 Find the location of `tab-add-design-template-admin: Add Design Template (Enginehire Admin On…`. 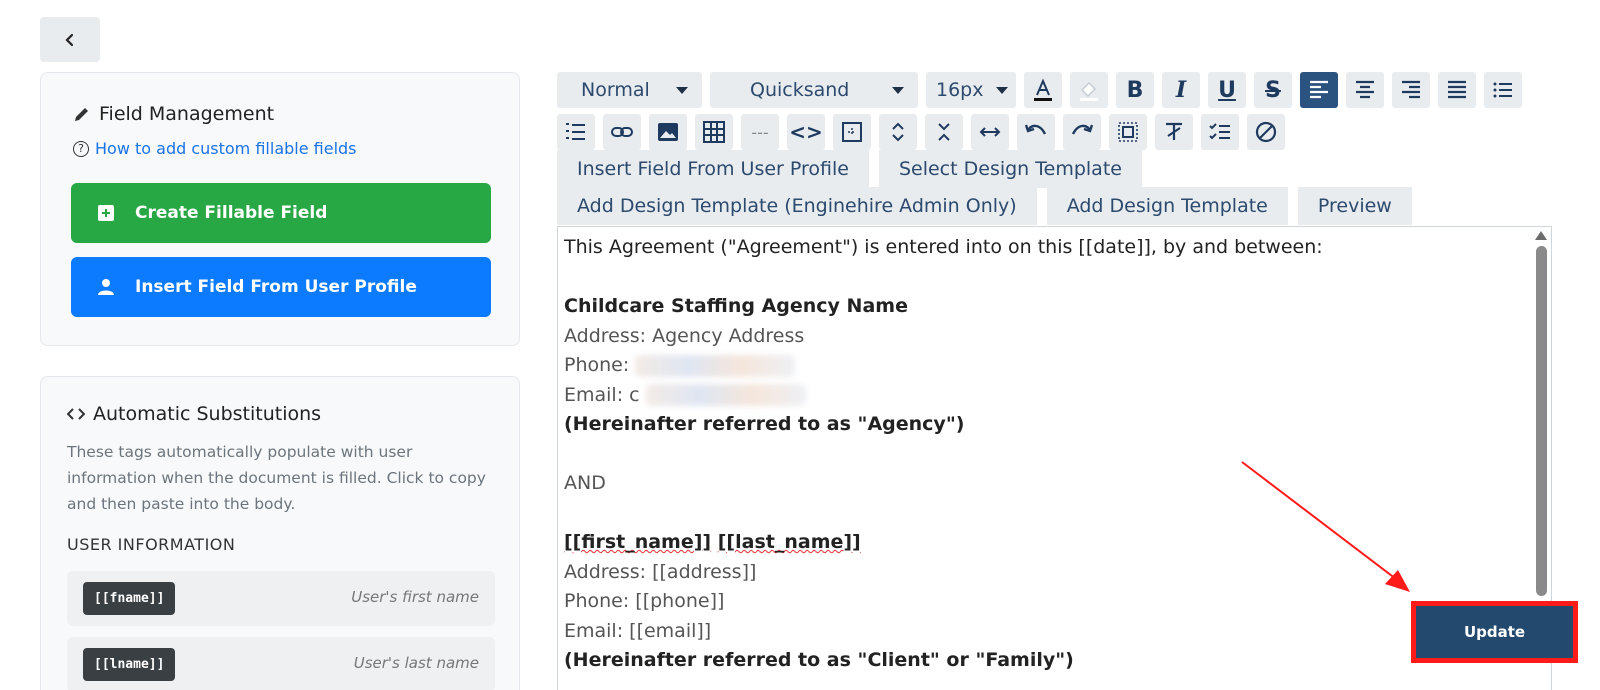

tab-add-design-template-admin: Add Design Template (Enginehire Admin On… is located at coordinates (797, 206).